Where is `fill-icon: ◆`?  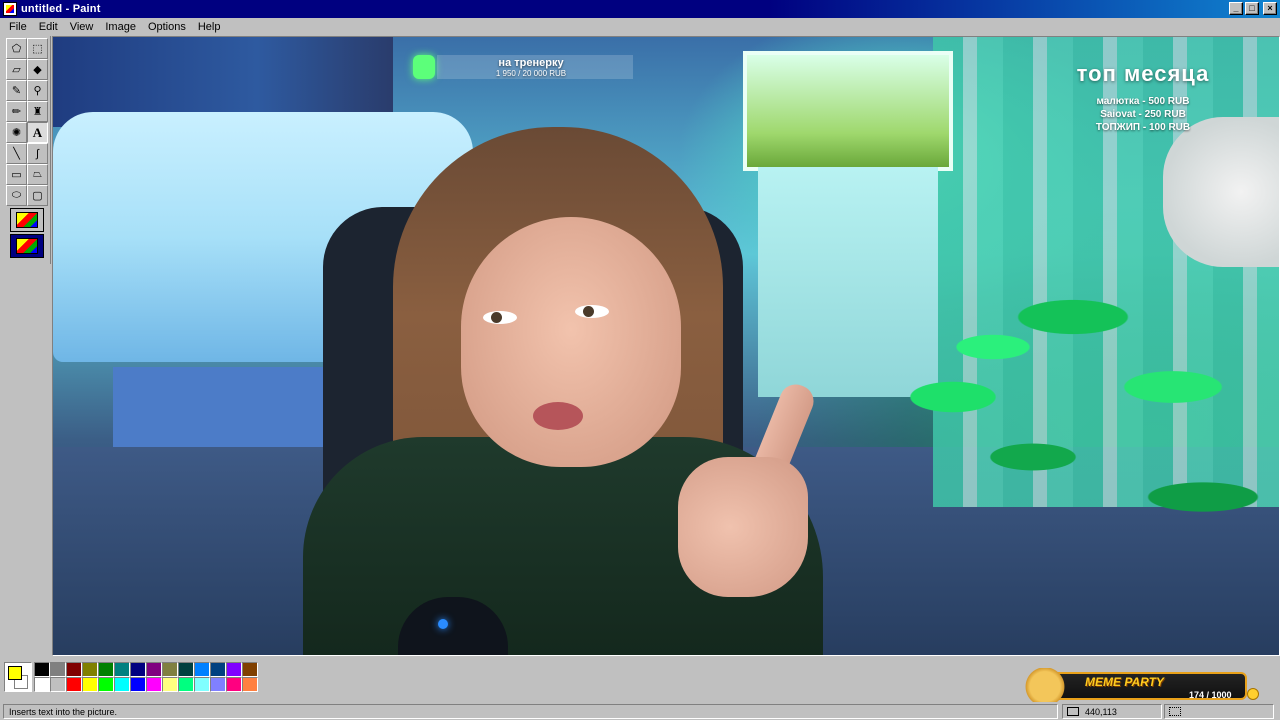
fill-icon: ◆ is located at coordinates (37, 70).